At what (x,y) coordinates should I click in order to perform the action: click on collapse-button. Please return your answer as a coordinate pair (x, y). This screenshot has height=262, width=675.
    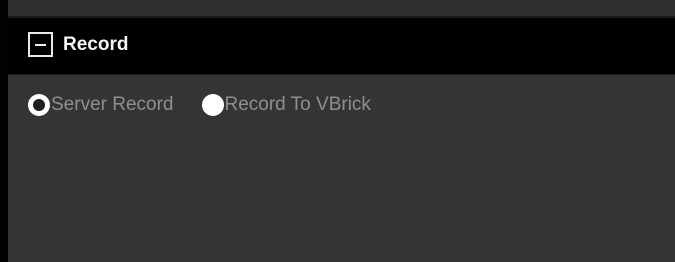
    Looking at the image, I should click on (40, 44).